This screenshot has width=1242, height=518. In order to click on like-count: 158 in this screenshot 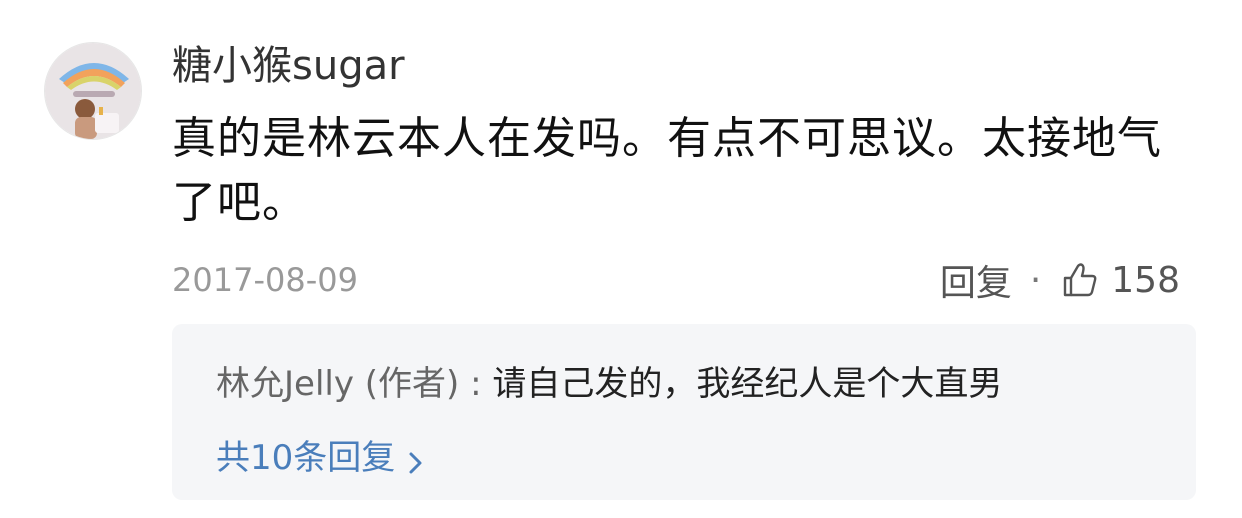, I will do `click(1145, 280)`.